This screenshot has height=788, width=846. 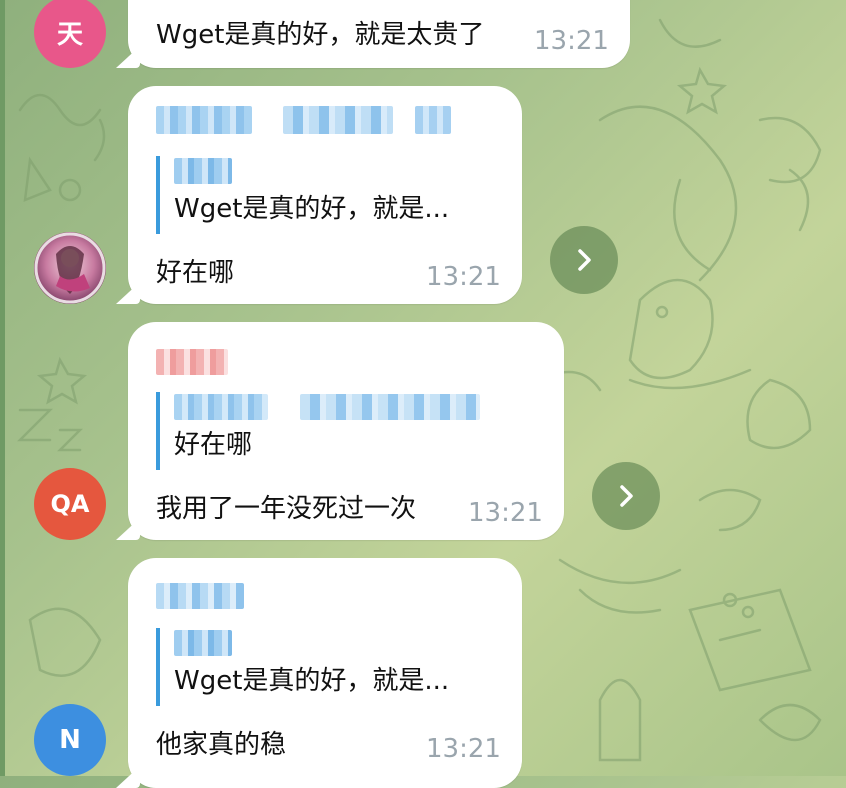 I want to click on avatar, so click(x=70, y=268).